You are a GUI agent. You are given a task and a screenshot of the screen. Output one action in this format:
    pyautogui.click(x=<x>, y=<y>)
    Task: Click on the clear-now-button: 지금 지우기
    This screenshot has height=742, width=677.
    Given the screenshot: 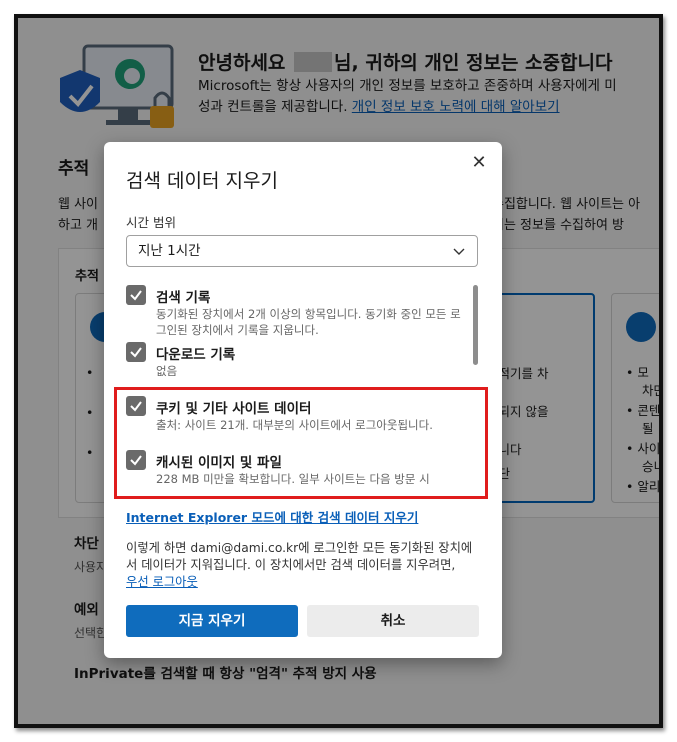 What is the action you would take?
    pyautogui.click(x=212, y=621)
    